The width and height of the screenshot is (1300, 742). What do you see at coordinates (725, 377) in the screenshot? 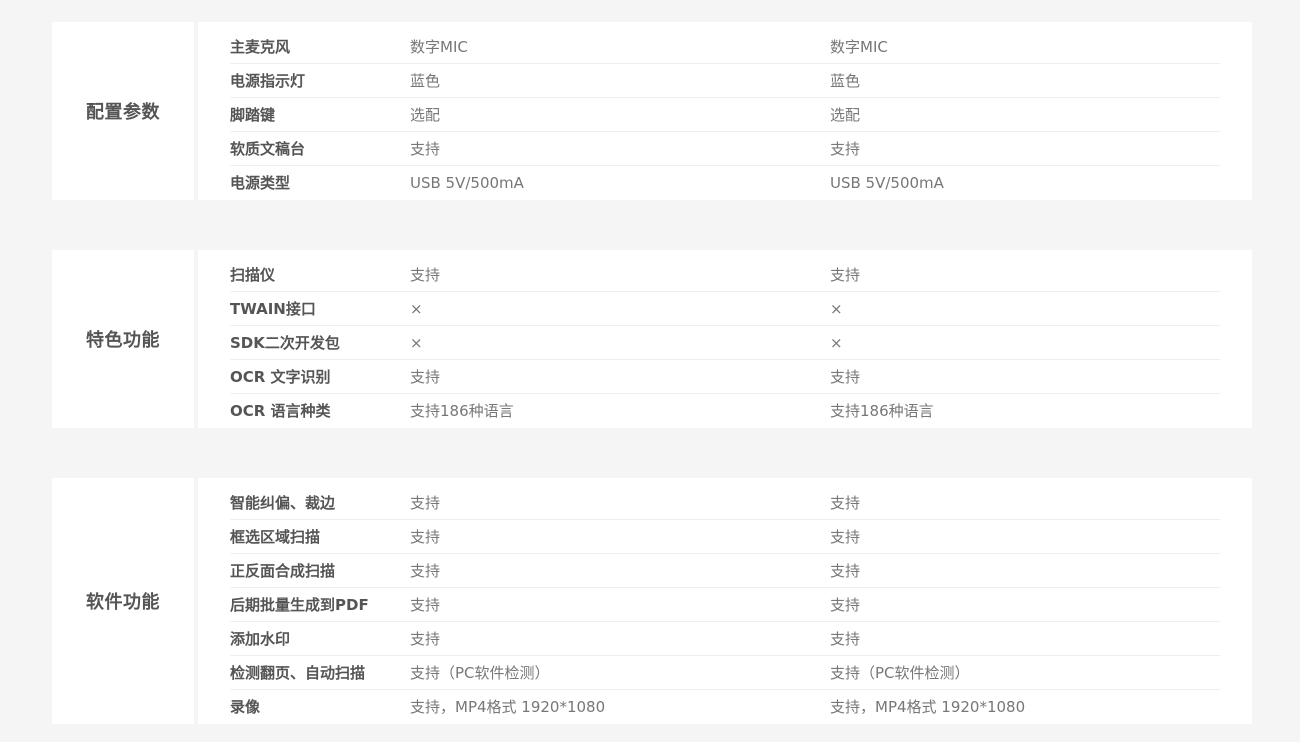
I see `table-row: OCR 文字识别 支持 支持` at bounding box center [725, 377].